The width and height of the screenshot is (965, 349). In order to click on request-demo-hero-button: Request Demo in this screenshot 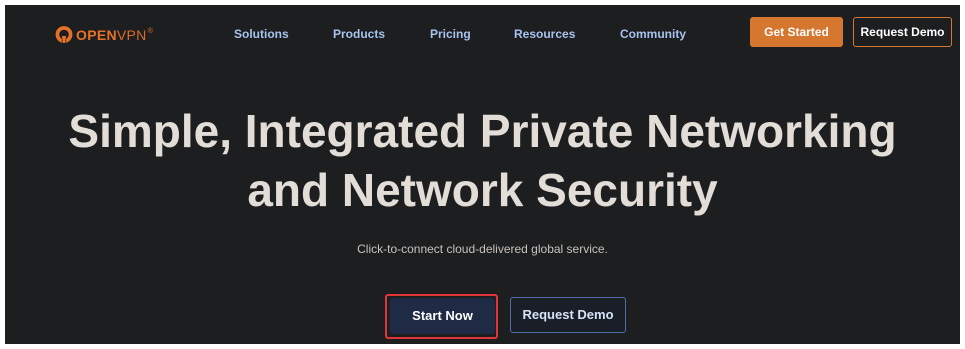, I will do `click(568, 315)`.